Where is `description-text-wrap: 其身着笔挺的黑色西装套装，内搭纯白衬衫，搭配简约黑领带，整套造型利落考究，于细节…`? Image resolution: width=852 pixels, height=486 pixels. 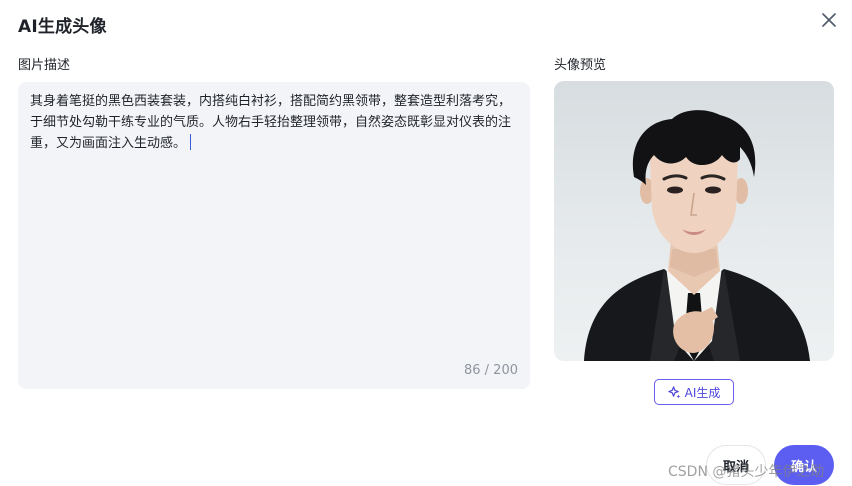
description-text-wrap: 其身着笔挺的黑色西装套装，内搭纯白衬衫，搭配简约黑领带，整套造型利落考究，于细节… is located at coordinates (275, 122).